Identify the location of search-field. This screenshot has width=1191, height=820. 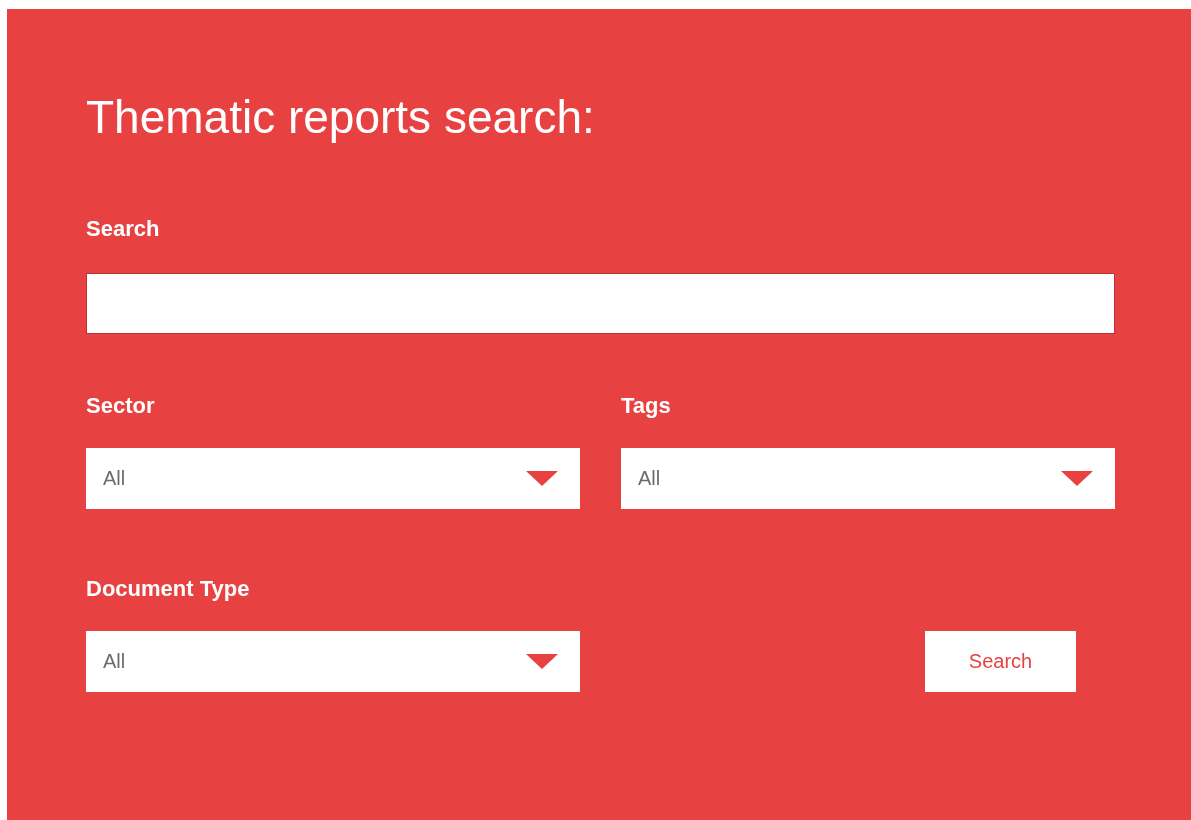
(600, 303).